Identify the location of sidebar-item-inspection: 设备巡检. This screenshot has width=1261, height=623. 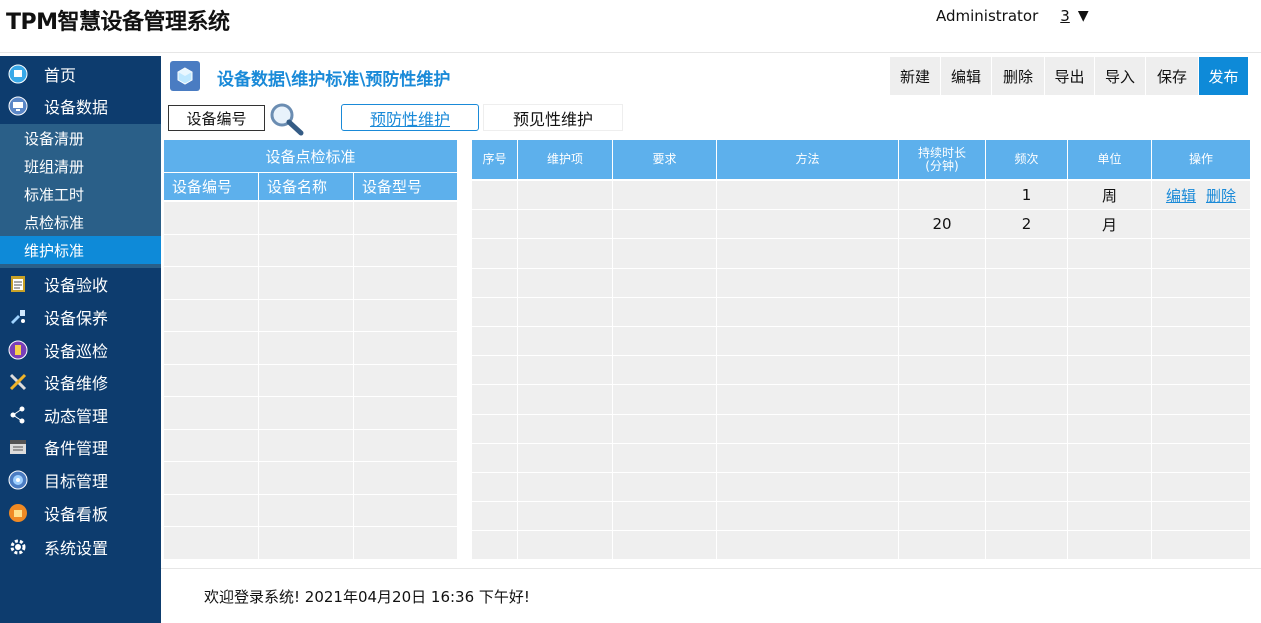
(80, 350).